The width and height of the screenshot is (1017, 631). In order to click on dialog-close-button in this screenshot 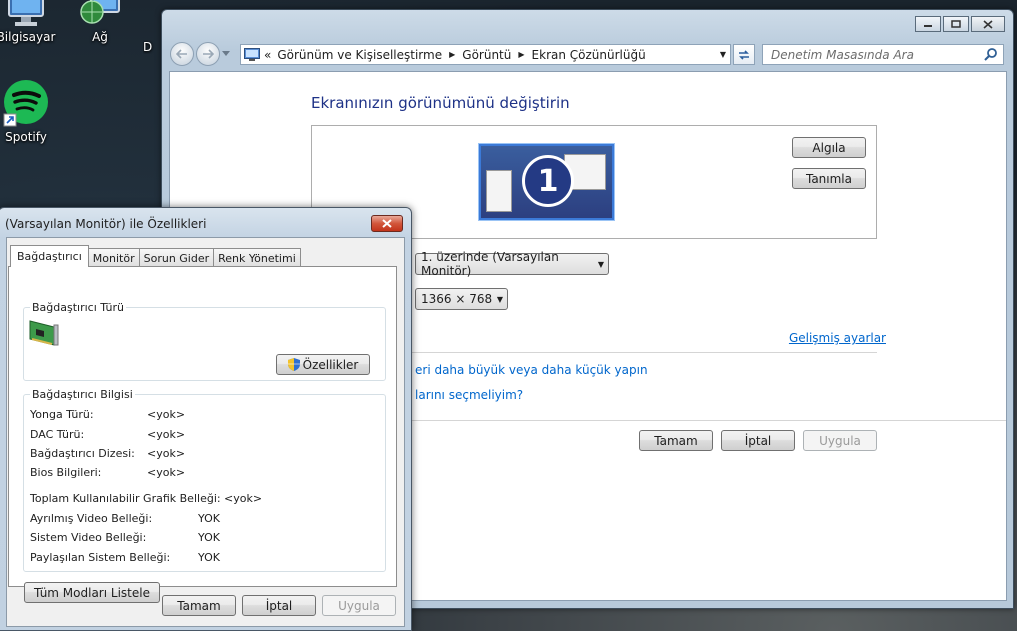, I will do `click(387, 223)`.